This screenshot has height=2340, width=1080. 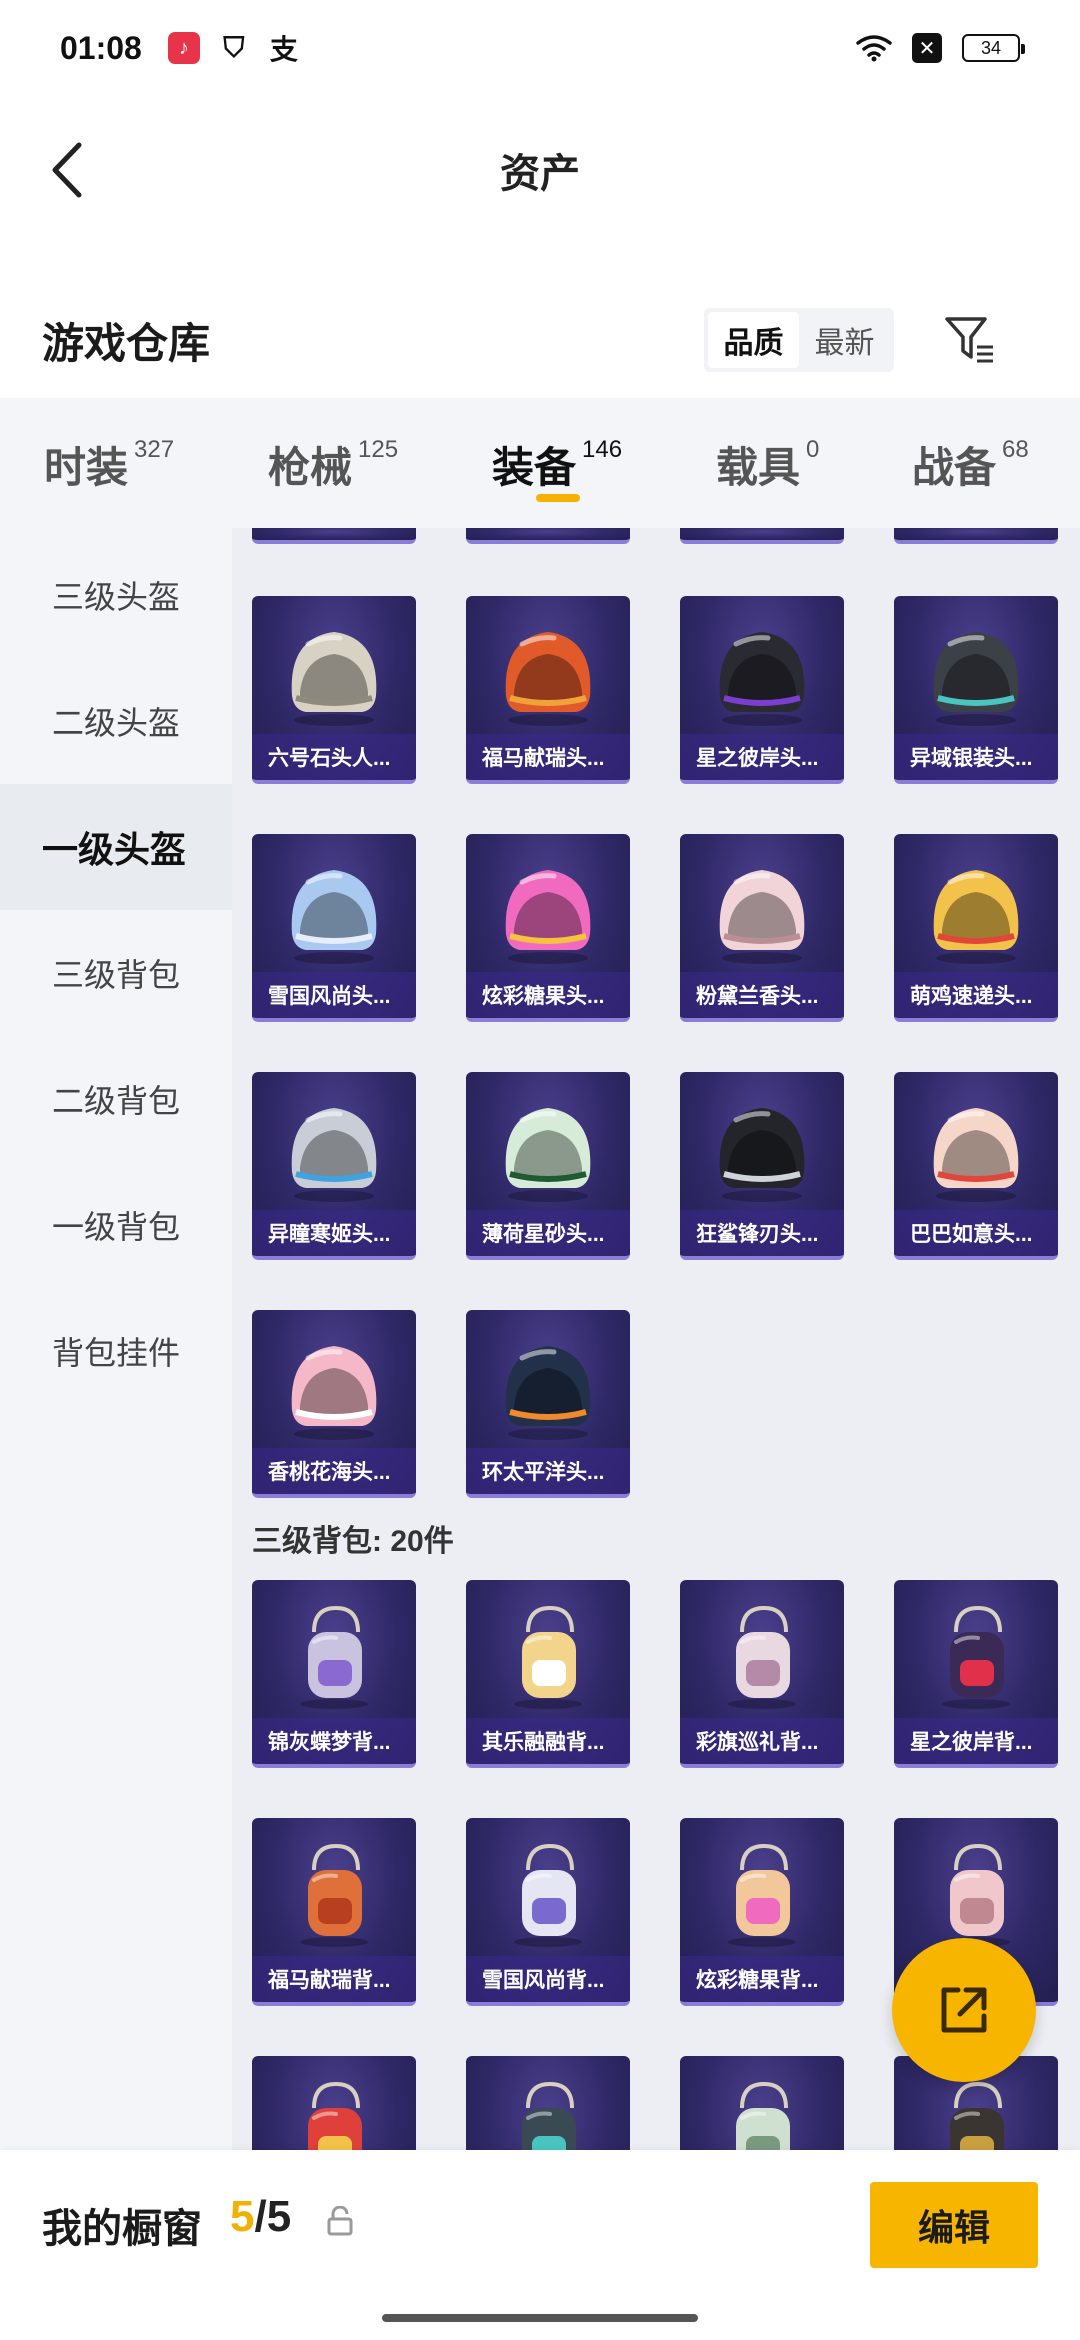 What do you see at coordinates (116, 1351) in the screenshot?
I see `sidebar-item-backpack-charm: 背包挂件` at bounding box center [116, 1351].